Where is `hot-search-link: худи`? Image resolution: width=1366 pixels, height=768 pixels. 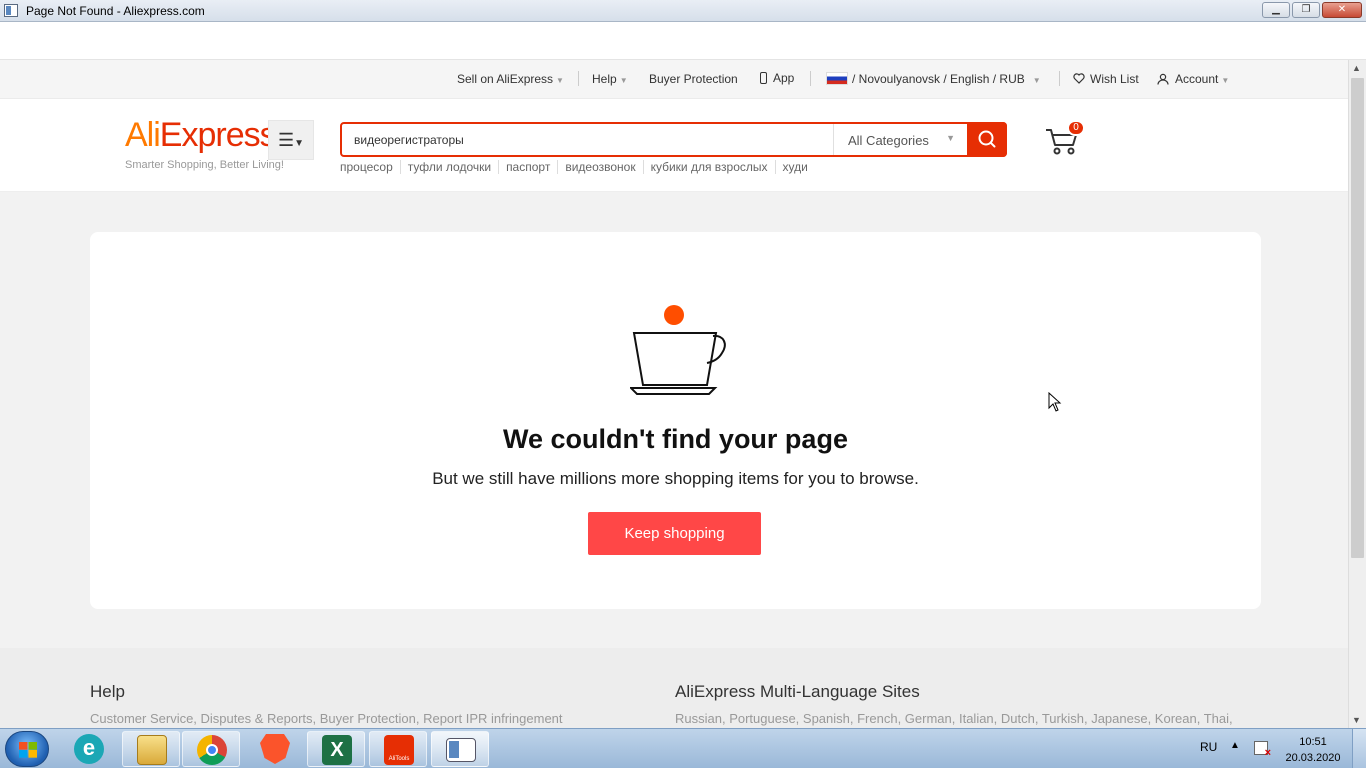 hot-search-link: худи is located at coordinates (794, 167).